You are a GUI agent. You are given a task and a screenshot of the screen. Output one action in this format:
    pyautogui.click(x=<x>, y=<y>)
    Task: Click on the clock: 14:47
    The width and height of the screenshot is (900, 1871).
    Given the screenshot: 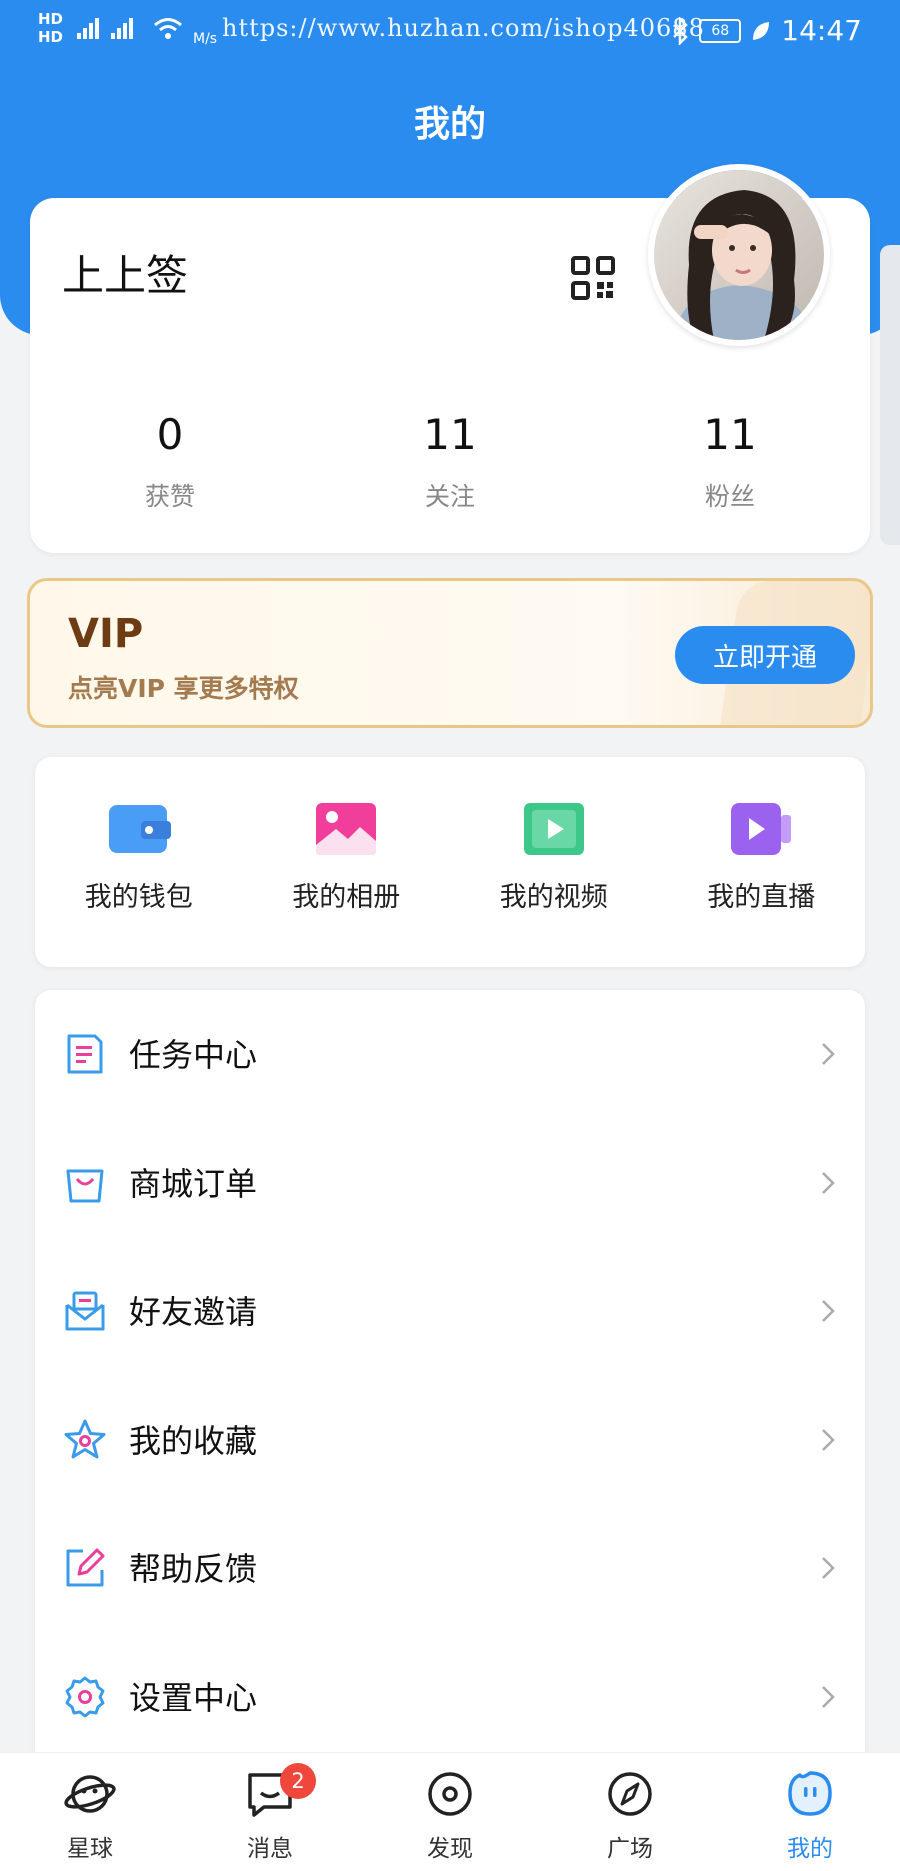 What is the action you would take?
    pyautogui.click(x=821, y=30)
    